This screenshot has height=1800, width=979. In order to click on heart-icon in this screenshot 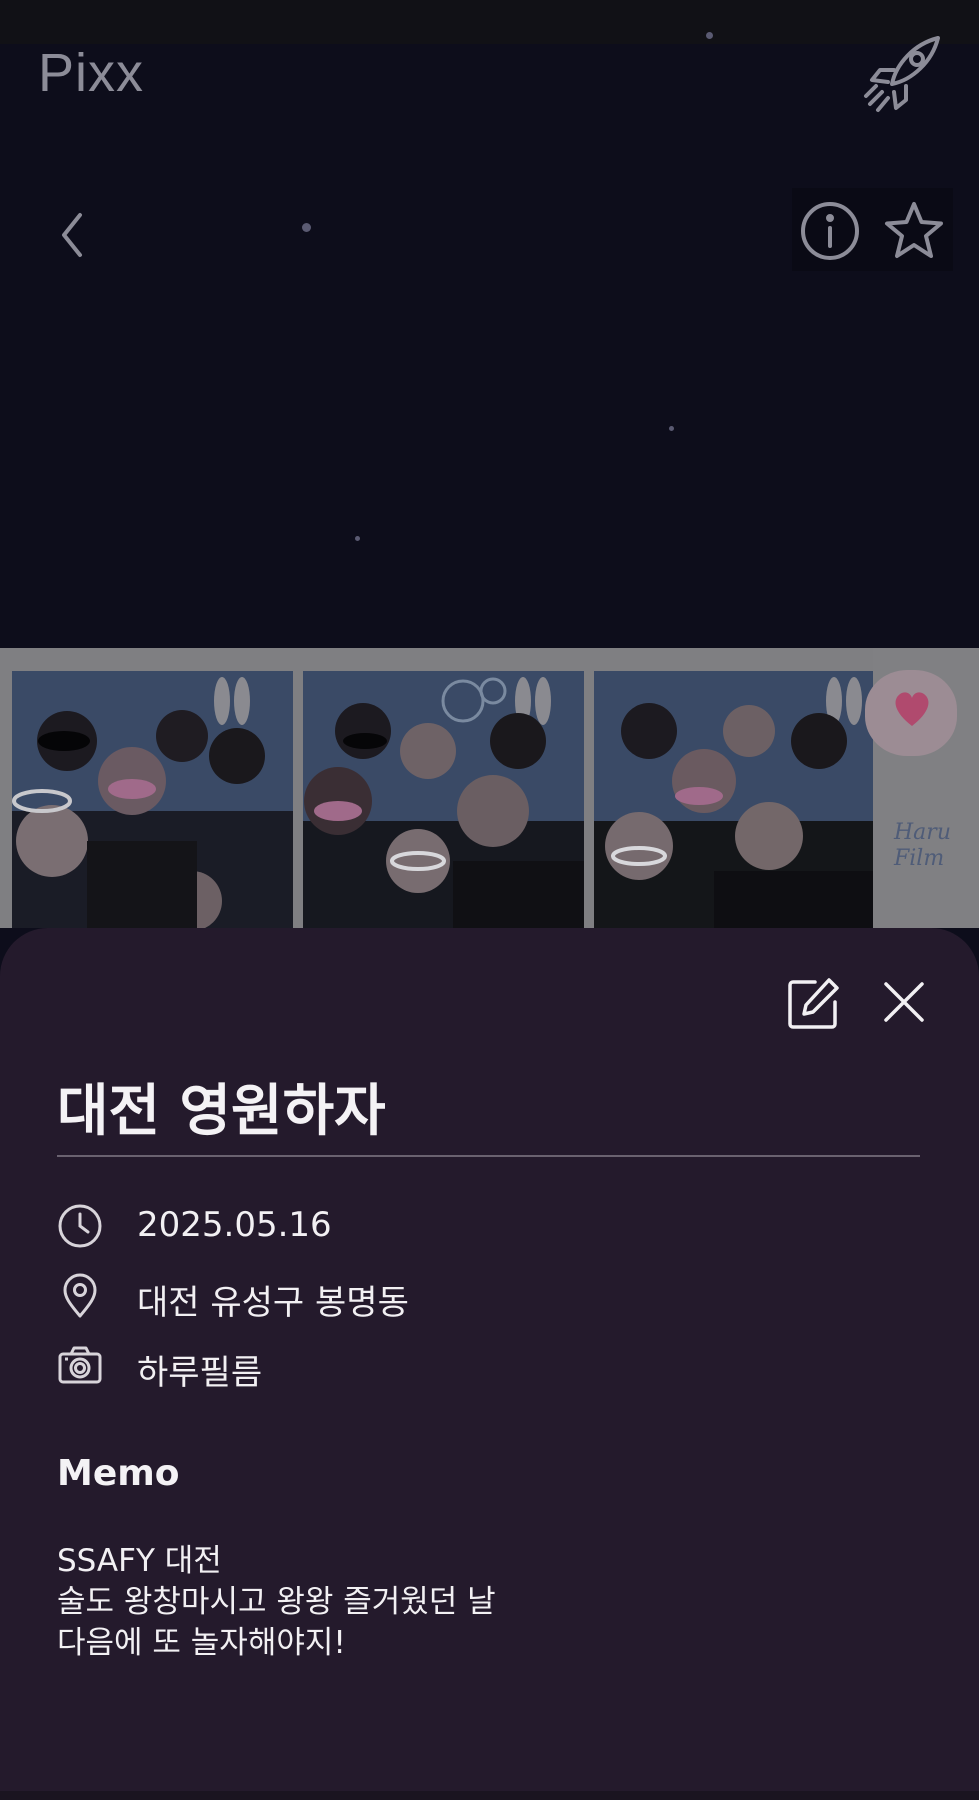, I will do `click(912, 709)`.